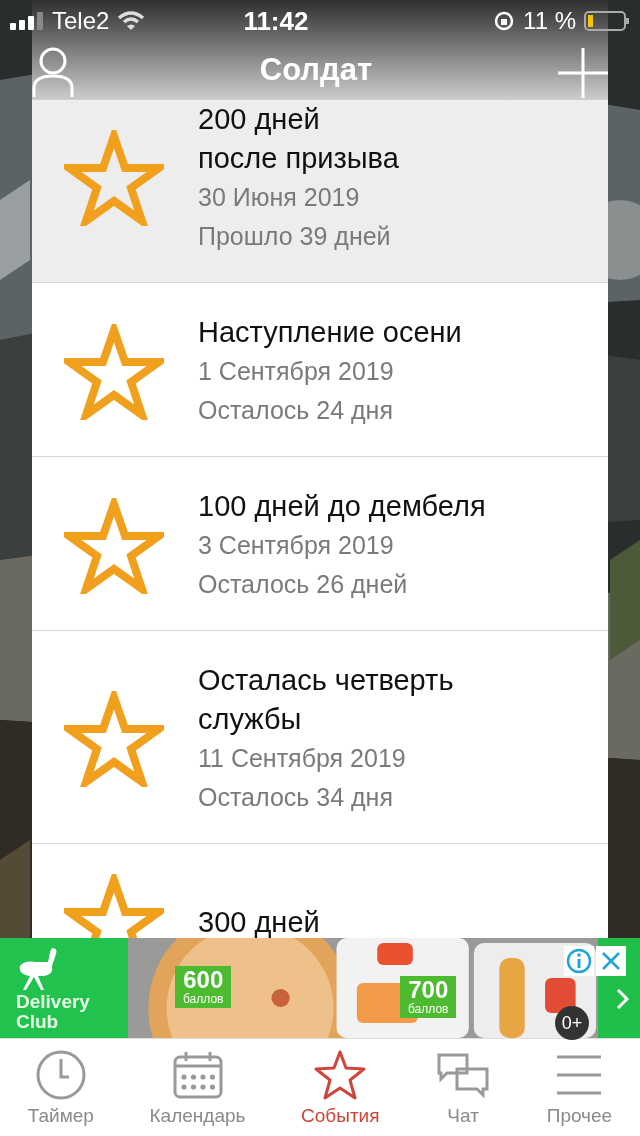 The width and height of the screenshot is (640, 1136). What do you see at coordinates (611, 961) in the screenshot?
I see `close-icon` at bounding box center [611, 961].